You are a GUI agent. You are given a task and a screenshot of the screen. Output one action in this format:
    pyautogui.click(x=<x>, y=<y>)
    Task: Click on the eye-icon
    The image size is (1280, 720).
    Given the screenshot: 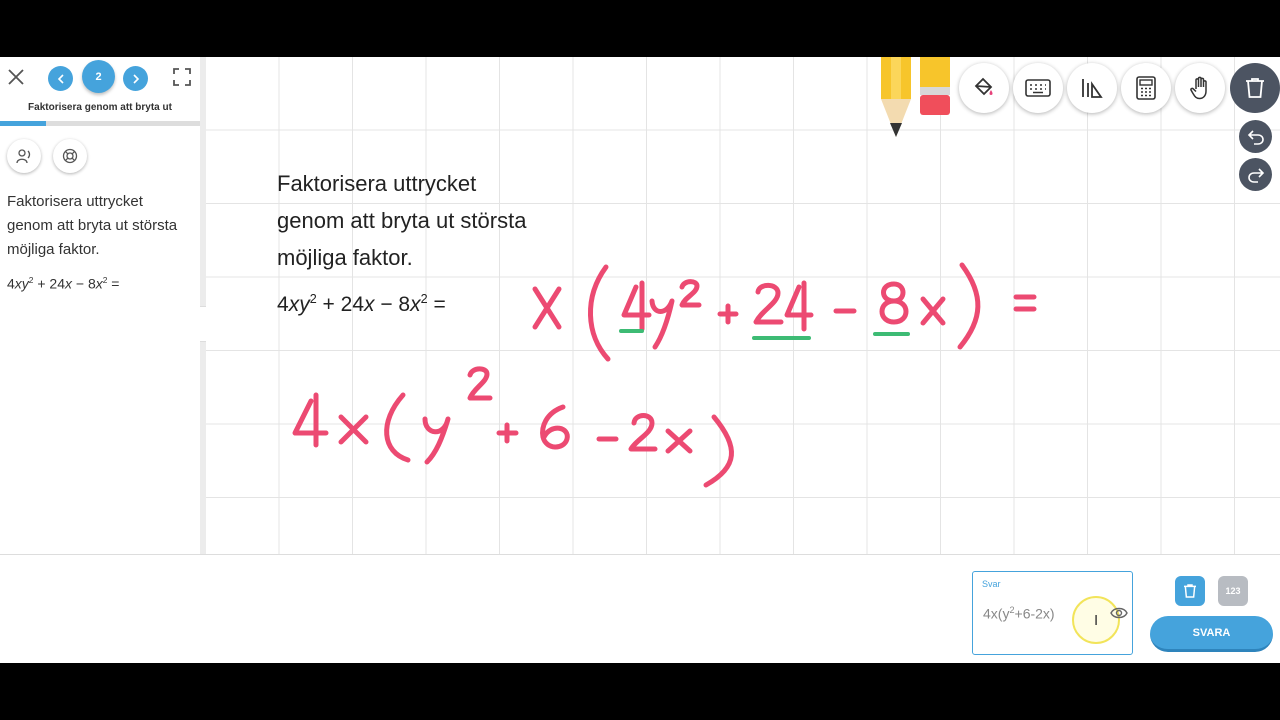 What is the action you would take?
    pyautogui.click(x=1119, y=613)
    